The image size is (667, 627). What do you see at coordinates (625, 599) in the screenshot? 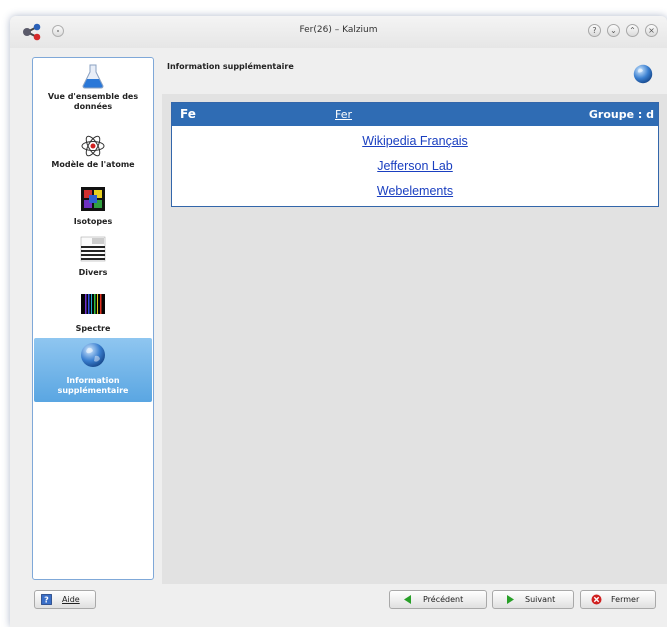
I see `close-button-label: Fermer` at bounding box center [625, 599].